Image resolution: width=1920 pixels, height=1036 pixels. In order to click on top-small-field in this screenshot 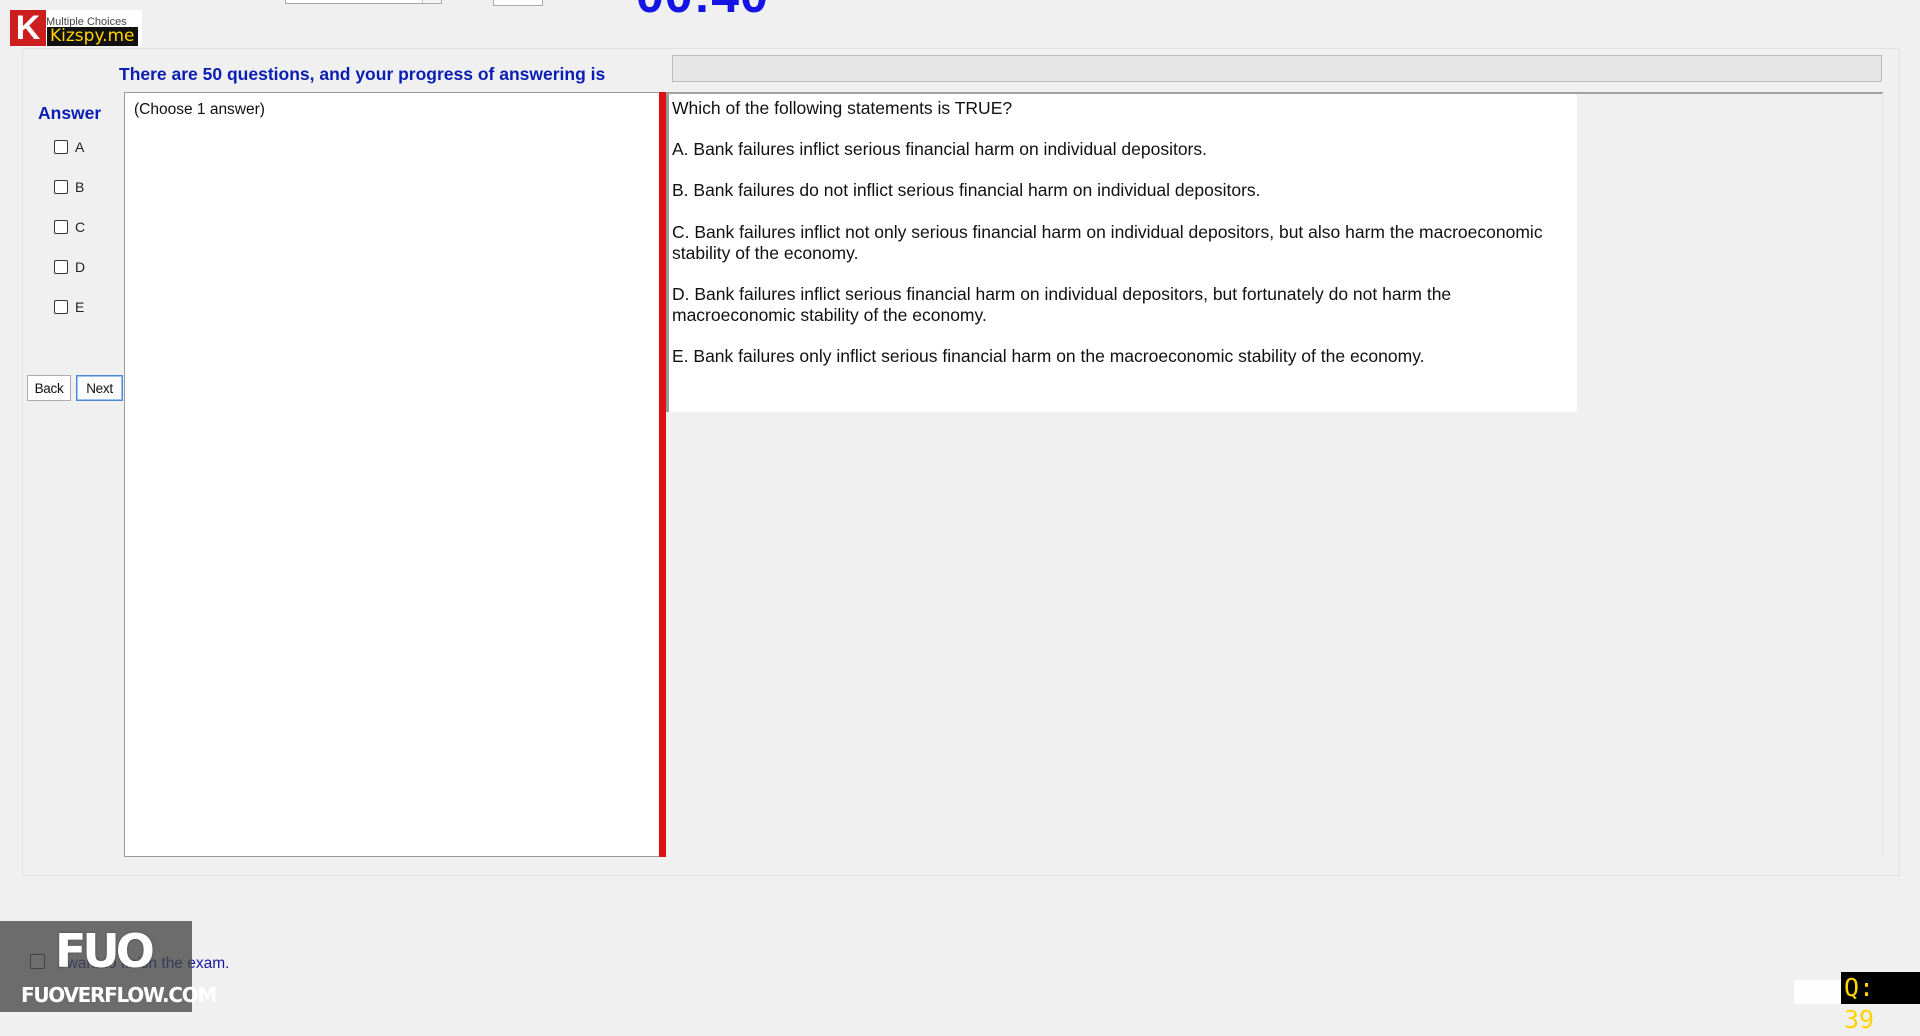, I will do `click(518, 3)`.